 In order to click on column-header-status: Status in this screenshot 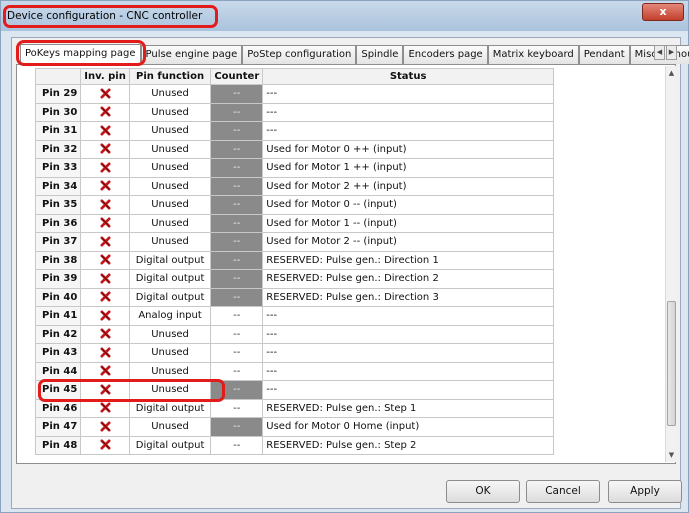, I will do `click(408, 76)`.